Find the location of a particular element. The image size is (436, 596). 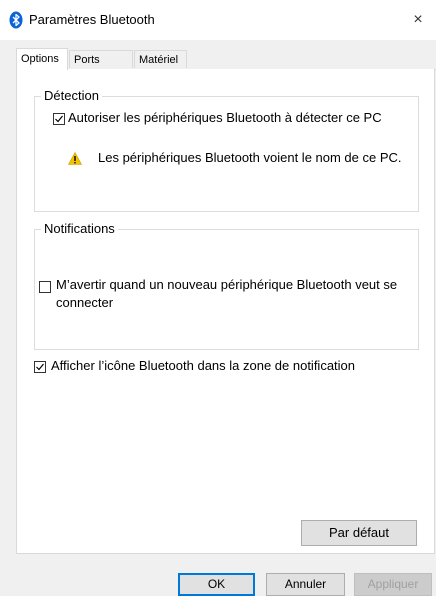

detection-legend: Détection is located at coordinates (71, 95).